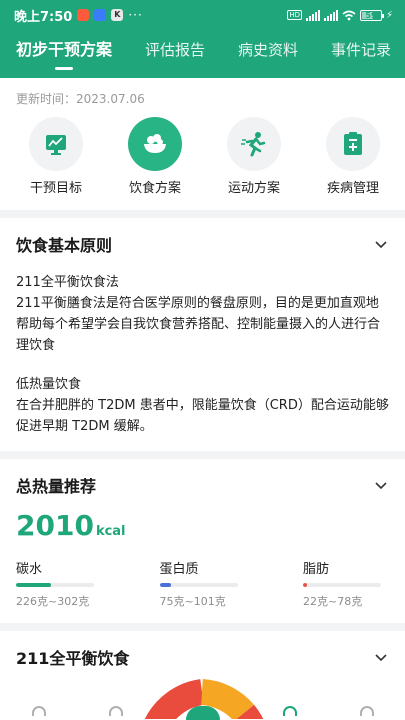  Describe the element at coordinates (333, 601) in the screenshot. I see `macro-range: 22克~78克` at that location.